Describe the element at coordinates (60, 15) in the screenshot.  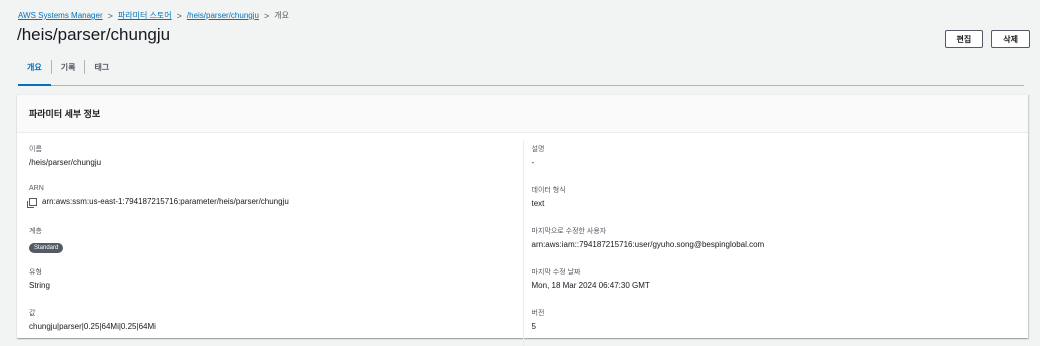
I see `breadcrumb-systems-manager: AWS Systems Manager` at that location.